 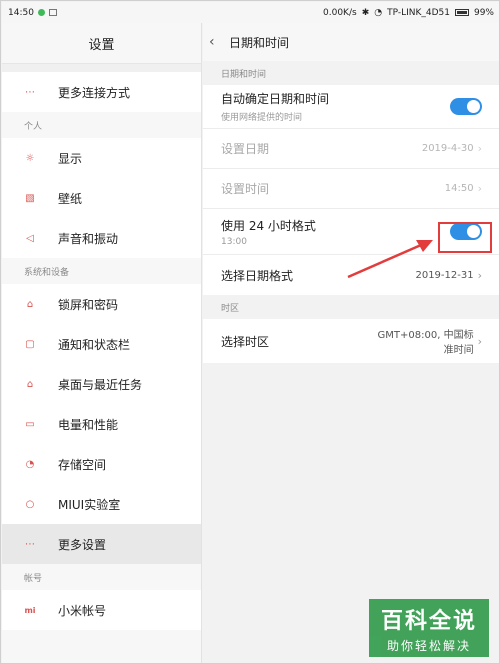 I want to click on set-time-row: 设置时间 14:50 ›, so click(x=351, y=189).